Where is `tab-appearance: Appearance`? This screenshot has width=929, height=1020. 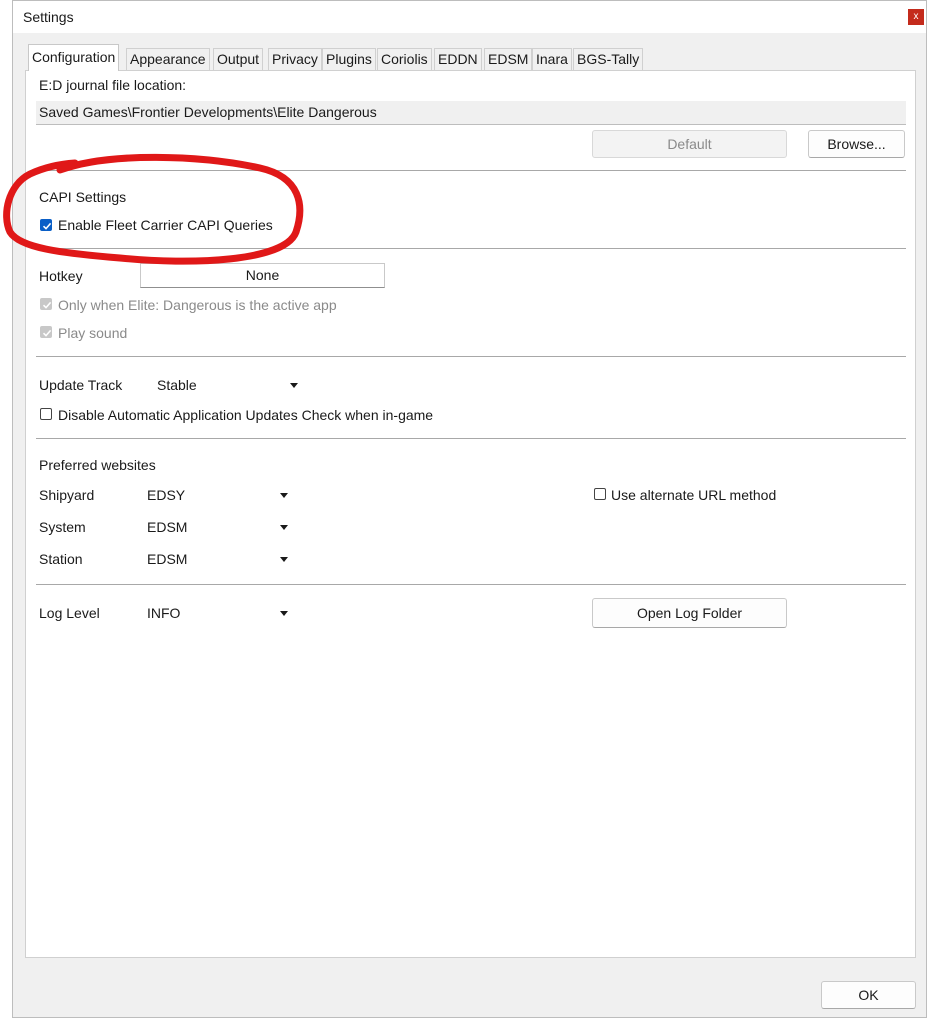
tab-appearance: Appearance is located at coordinates (168, 59).